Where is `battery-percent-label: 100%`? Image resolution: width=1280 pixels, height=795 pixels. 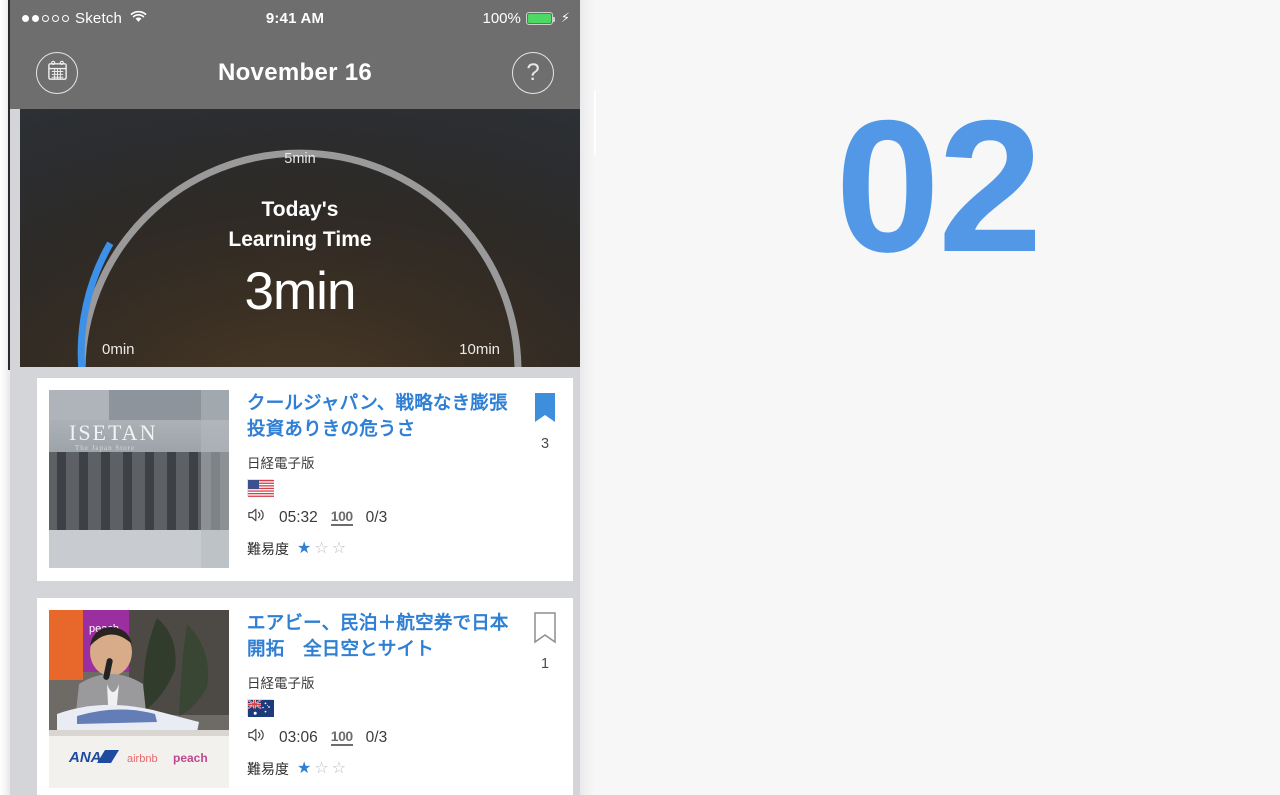
battery-percent-label: 100% is located at coordinates (501, 18).